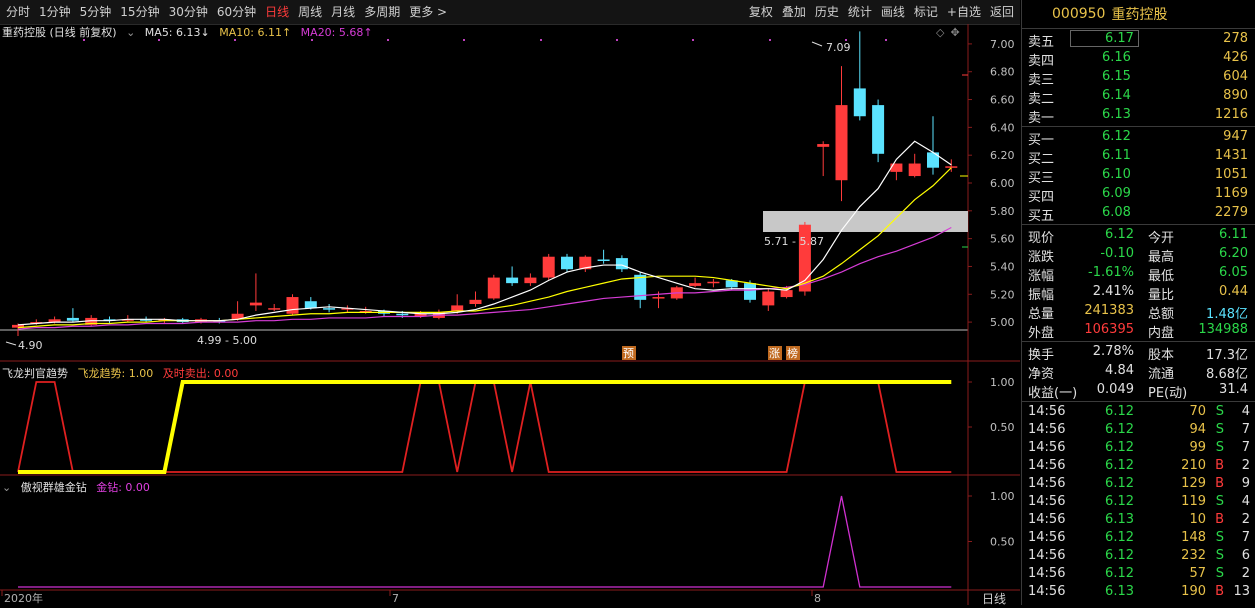  I want to click on tab-period-5: 60分钟, so click(236, 12).